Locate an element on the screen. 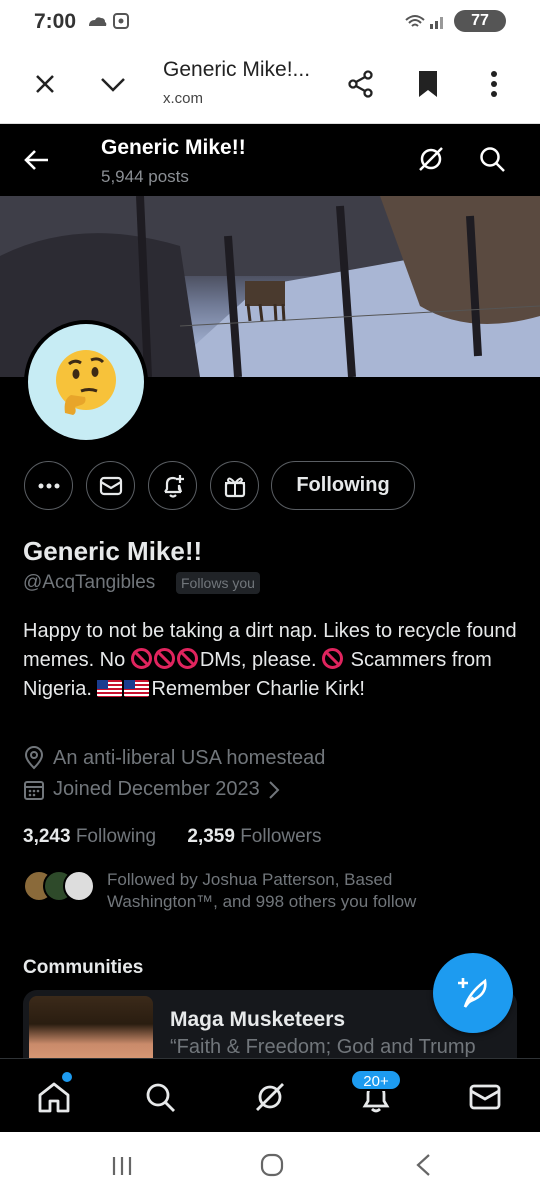 The height and width of the screenshot is (1200, 540). community-thumbnail is located at coordinates (91, 1027).